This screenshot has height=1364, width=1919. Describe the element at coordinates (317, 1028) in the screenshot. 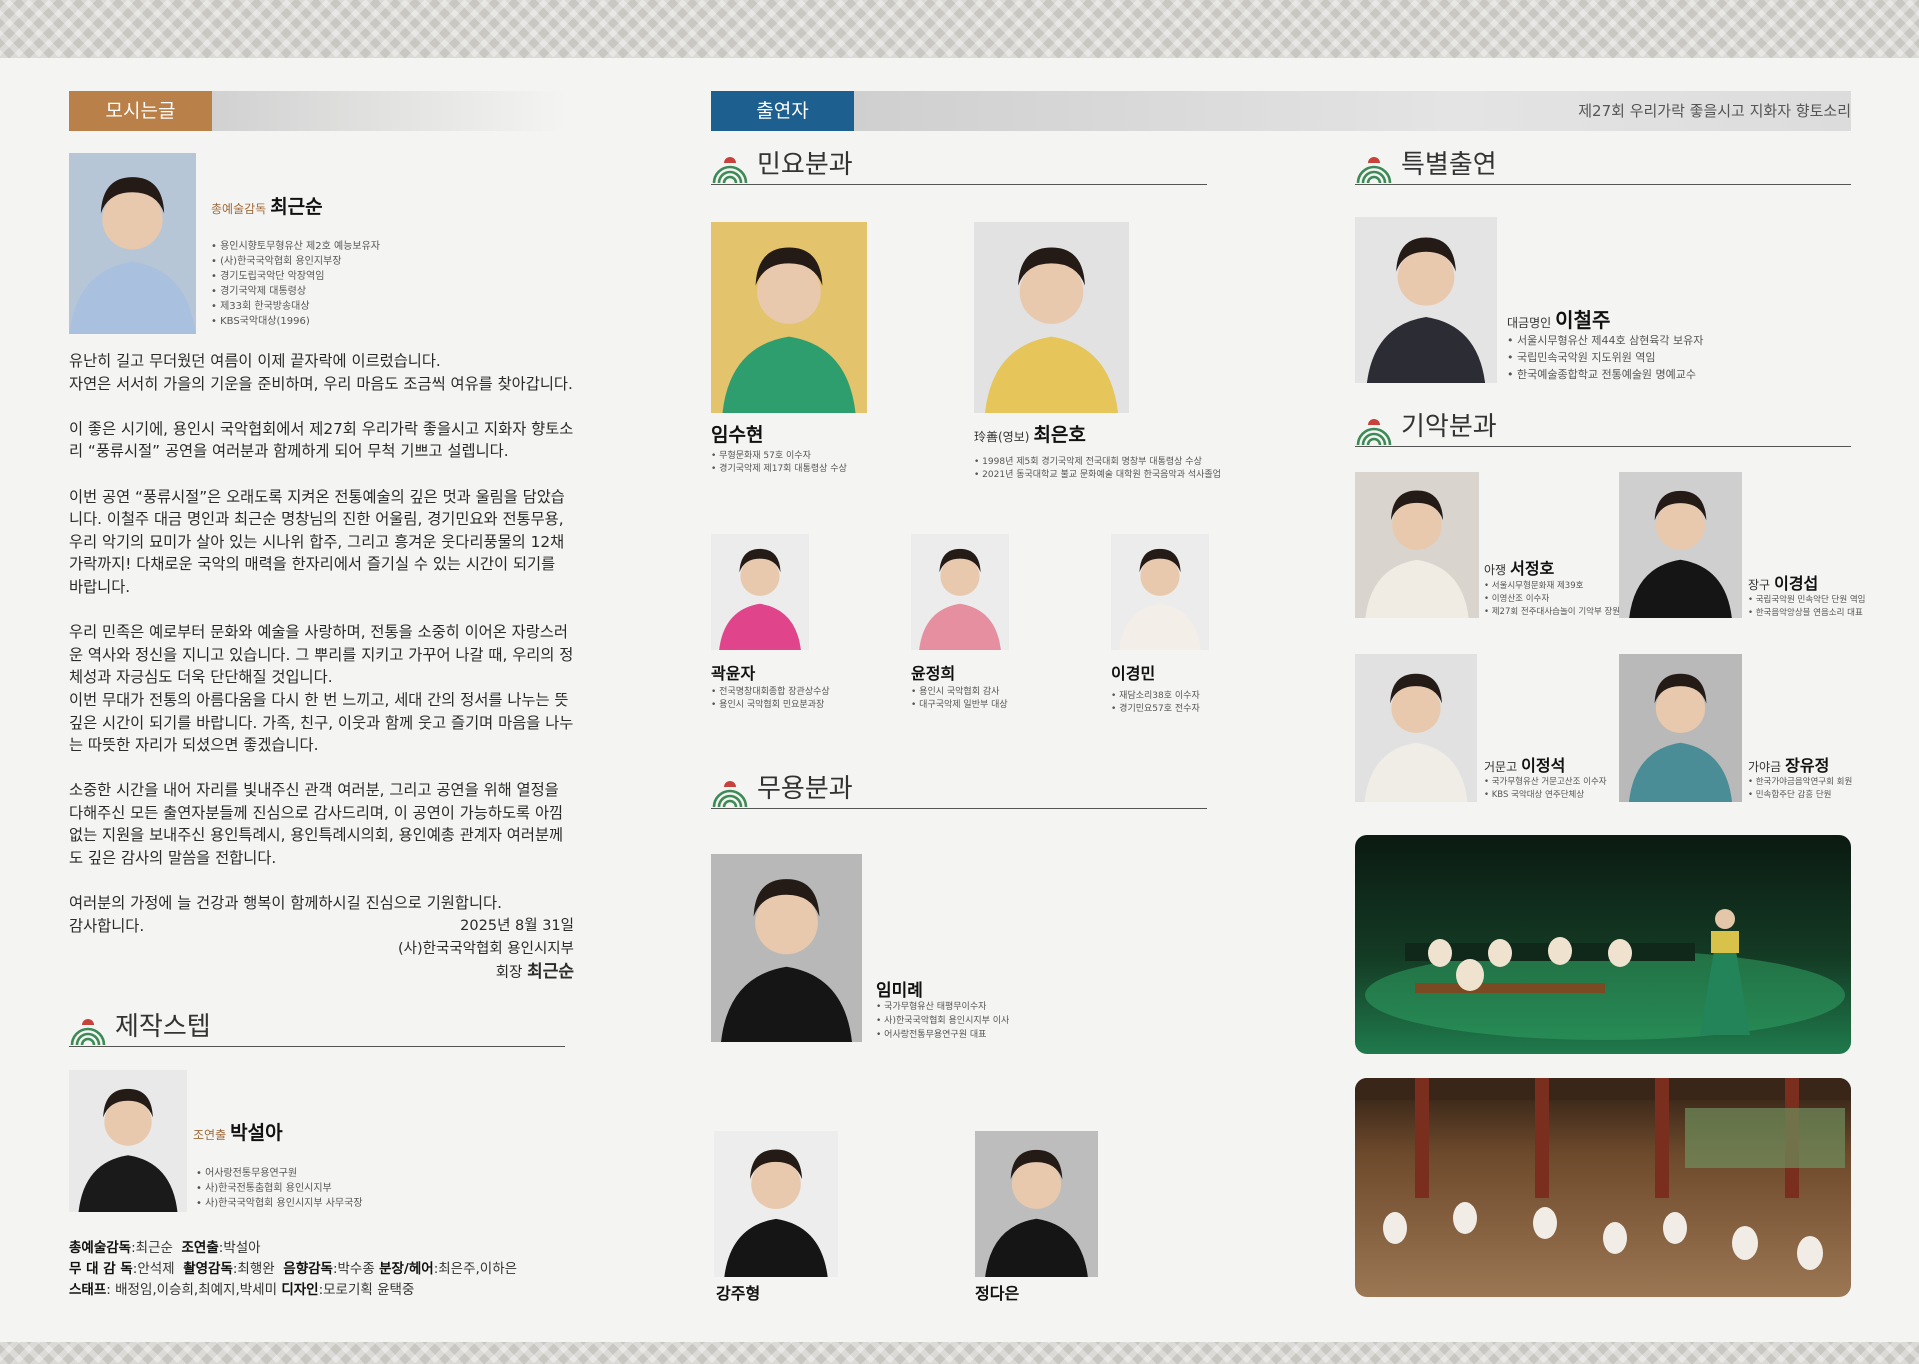

I see `staff-header: 제작스텝` at that location.